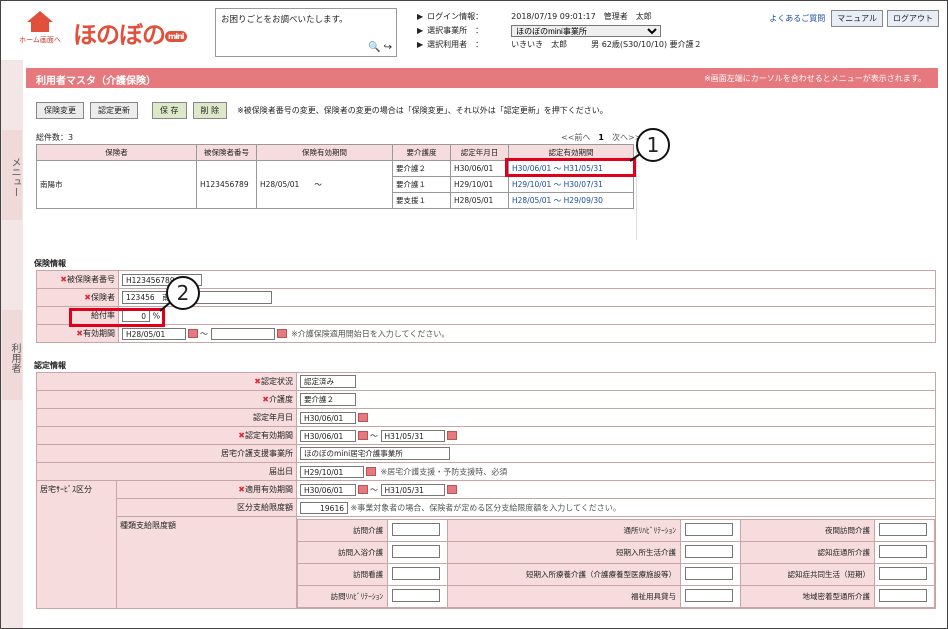 The image size is (948, 629). Describe the element at coordinates (206, 562) in the screenshot. I see `kind-label: 種類支給限度額` at that location.